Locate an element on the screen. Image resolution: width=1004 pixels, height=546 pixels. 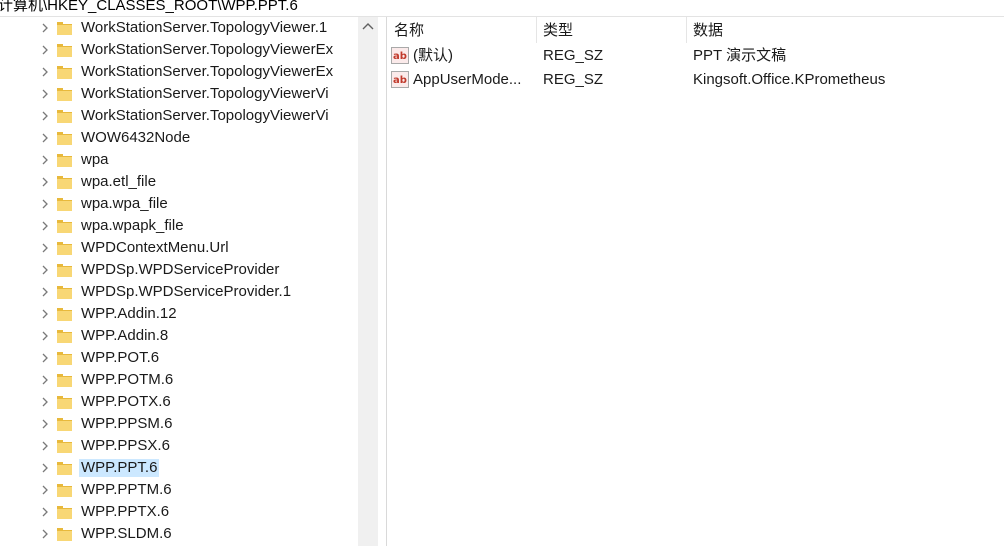
pane-splitter is located at coordinates (382, 281).